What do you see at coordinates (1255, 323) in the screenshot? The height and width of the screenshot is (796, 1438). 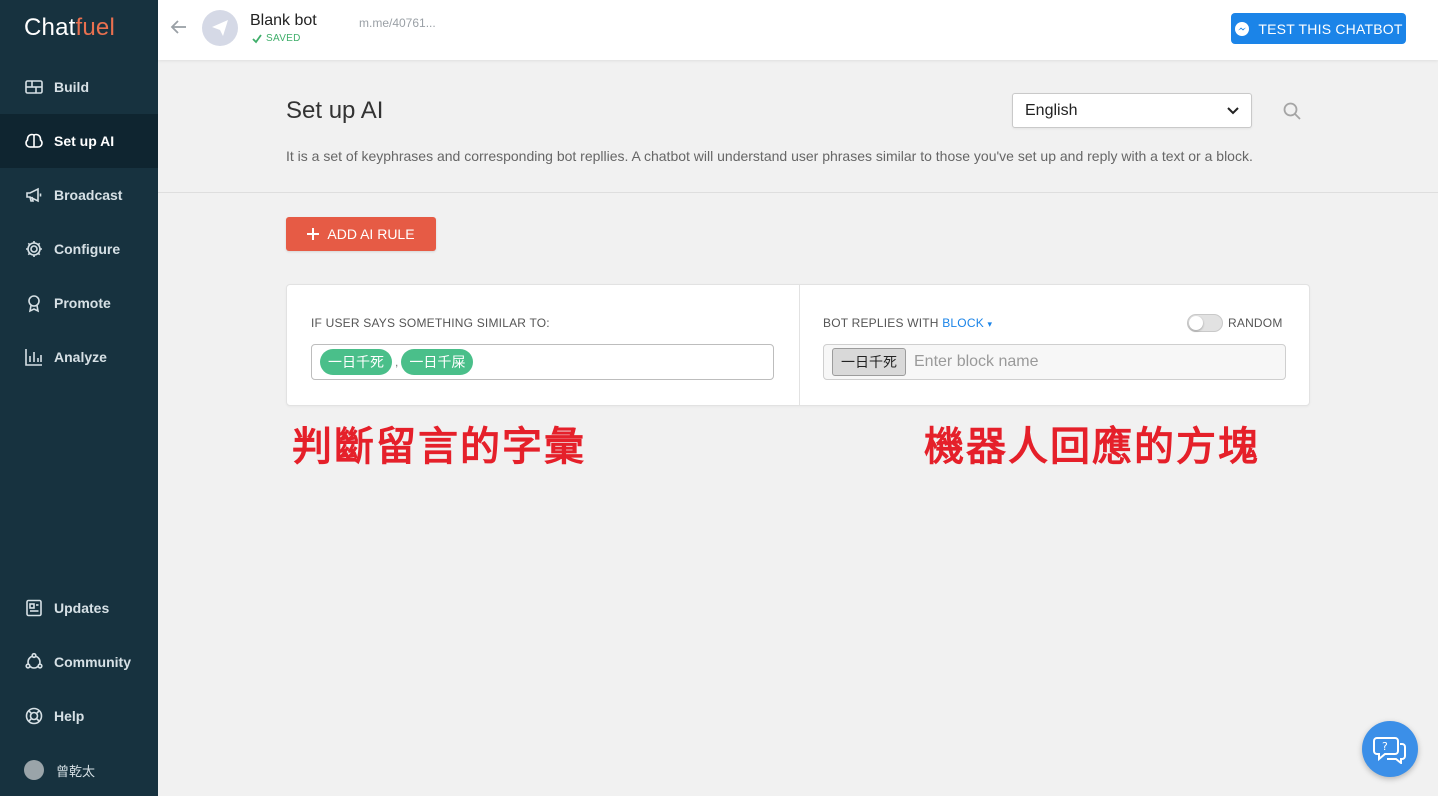 I see `random-label: RANDOM` at bounding box center [1255, 323].